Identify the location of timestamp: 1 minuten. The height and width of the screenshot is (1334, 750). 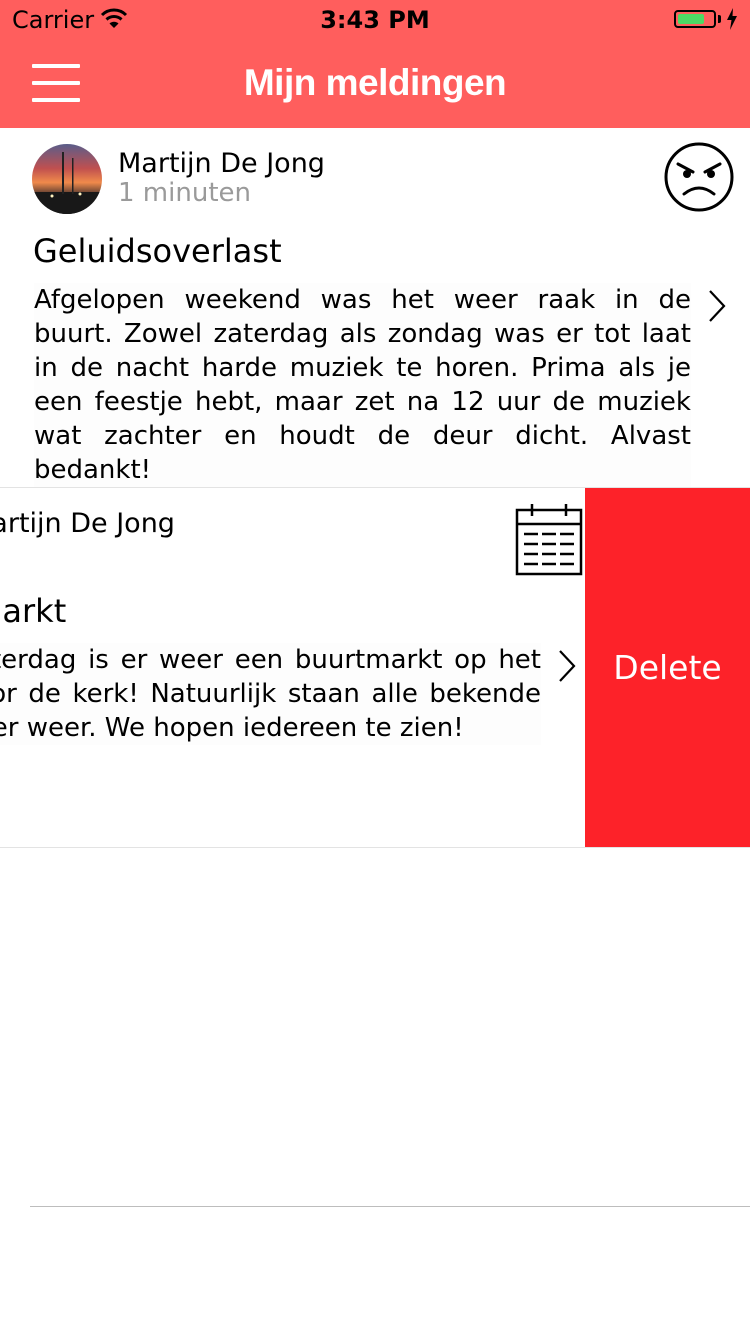
(184, 193).